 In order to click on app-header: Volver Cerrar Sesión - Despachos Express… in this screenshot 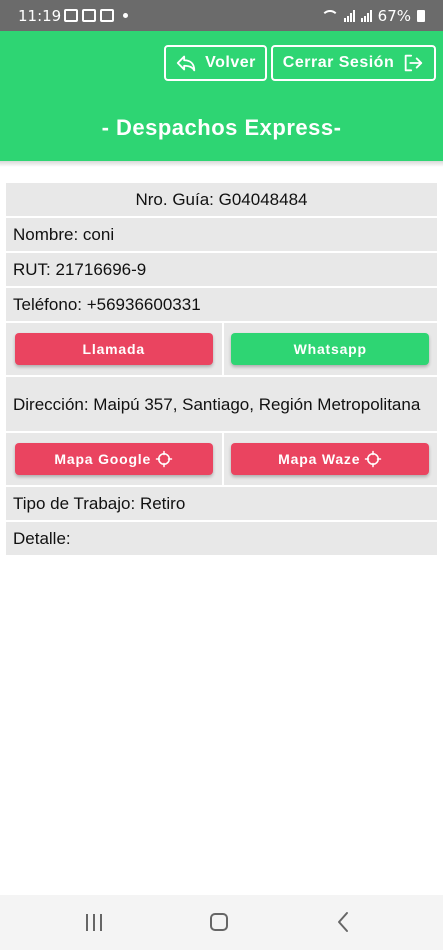, I will do `click(221, 96)`.